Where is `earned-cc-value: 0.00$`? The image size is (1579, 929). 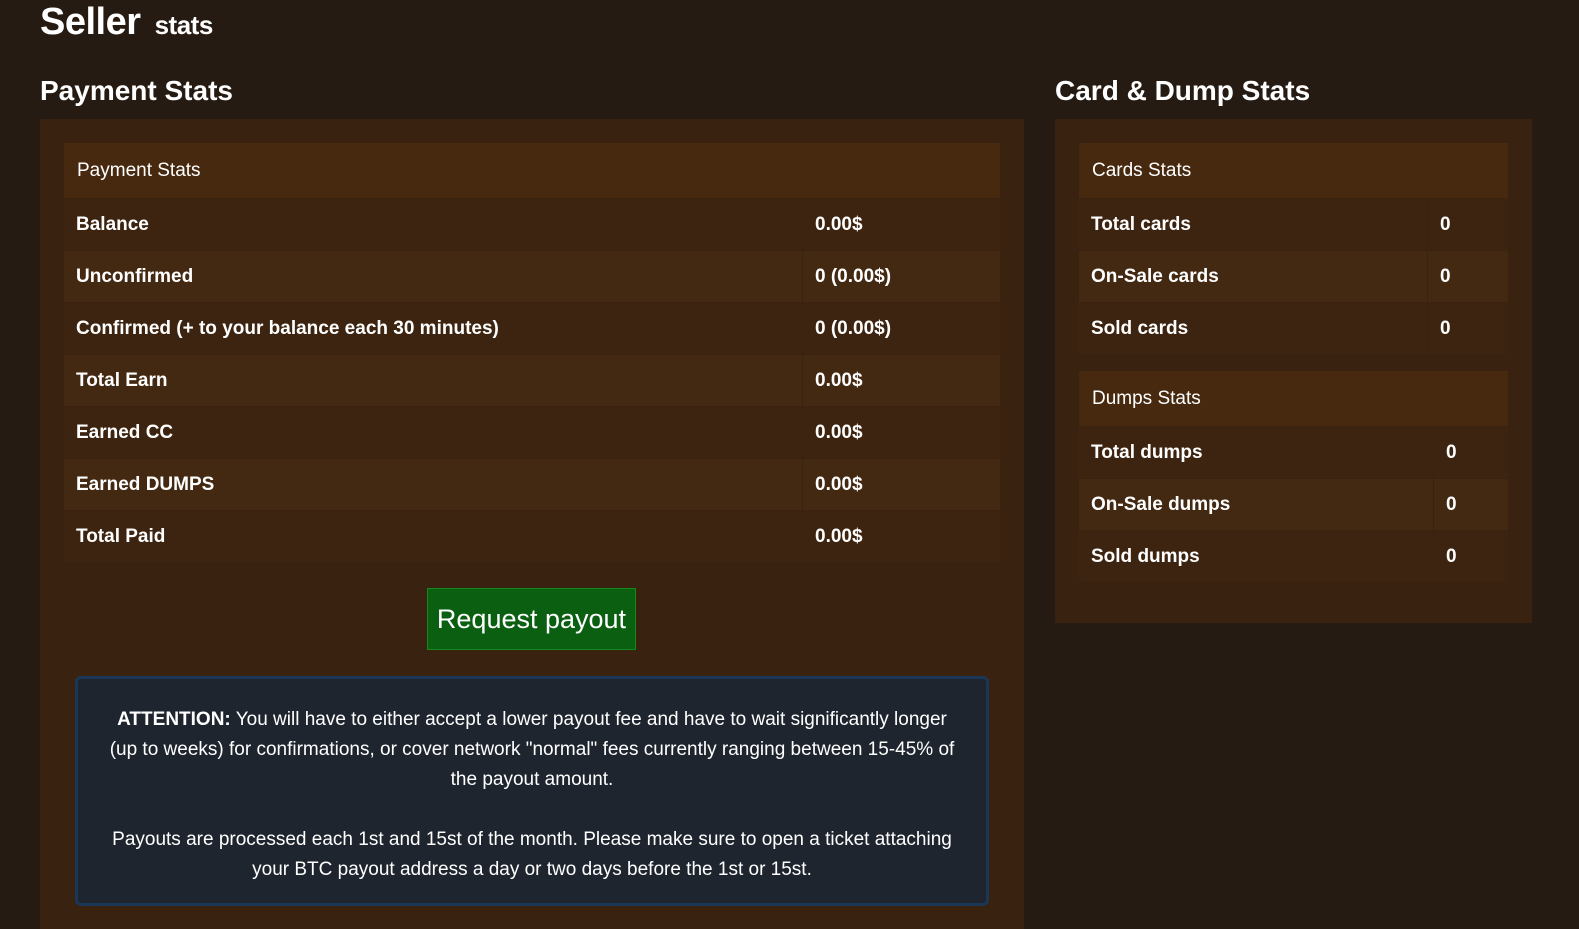 earned-cc-value: 0.00$ is located at coordinates (901, 432).